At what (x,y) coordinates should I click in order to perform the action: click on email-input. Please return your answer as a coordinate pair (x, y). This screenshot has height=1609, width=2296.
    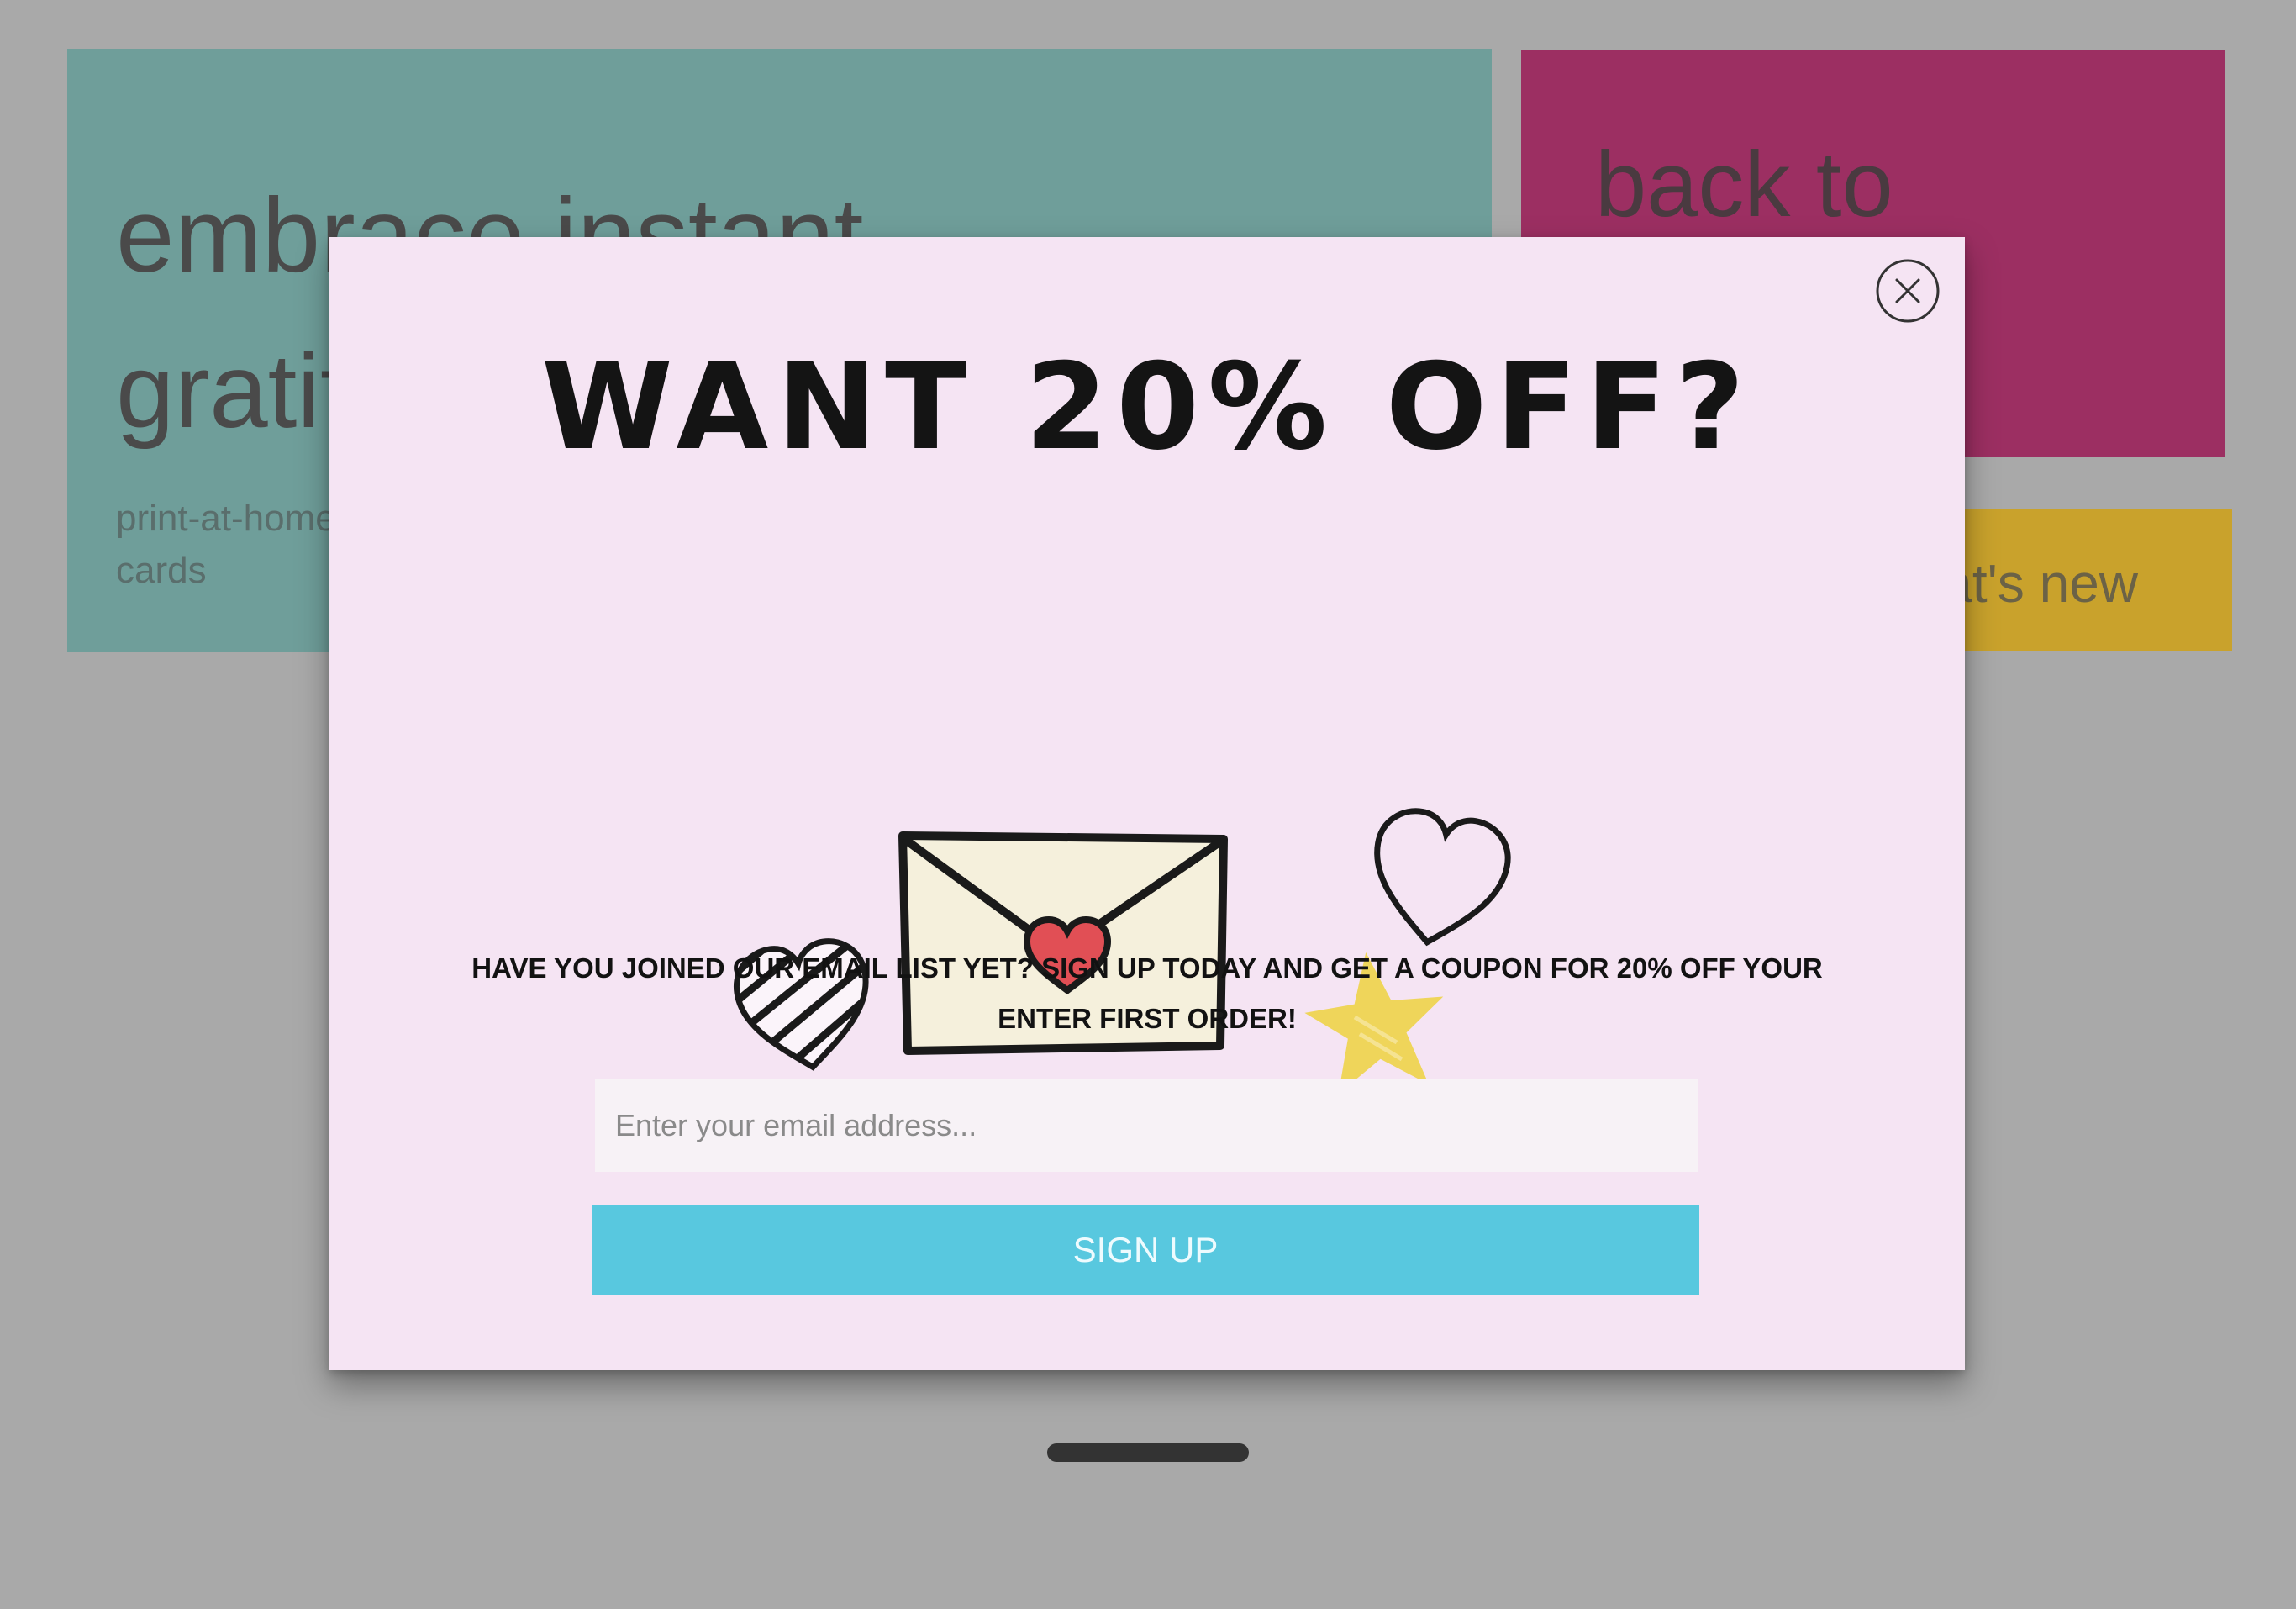
    Looking at the image, I should click on (1146, 1125).